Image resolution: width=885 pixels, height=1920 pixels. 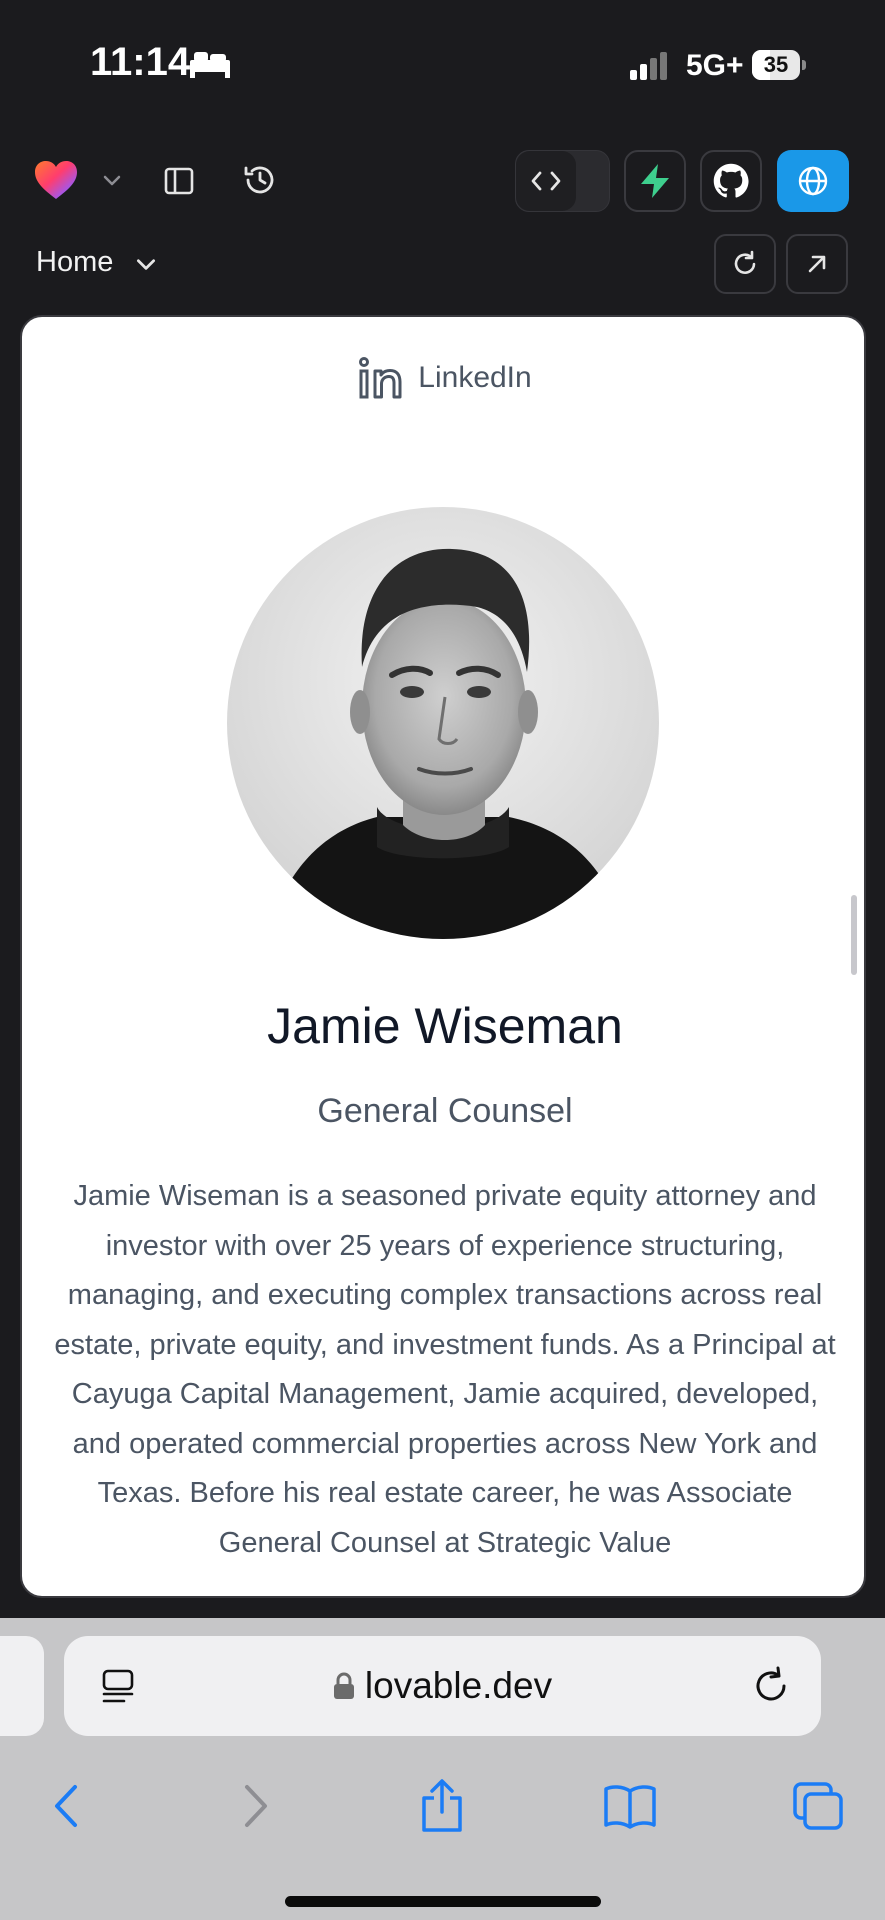 I want to click on battery-level: 35, so click(x=776, y=64).